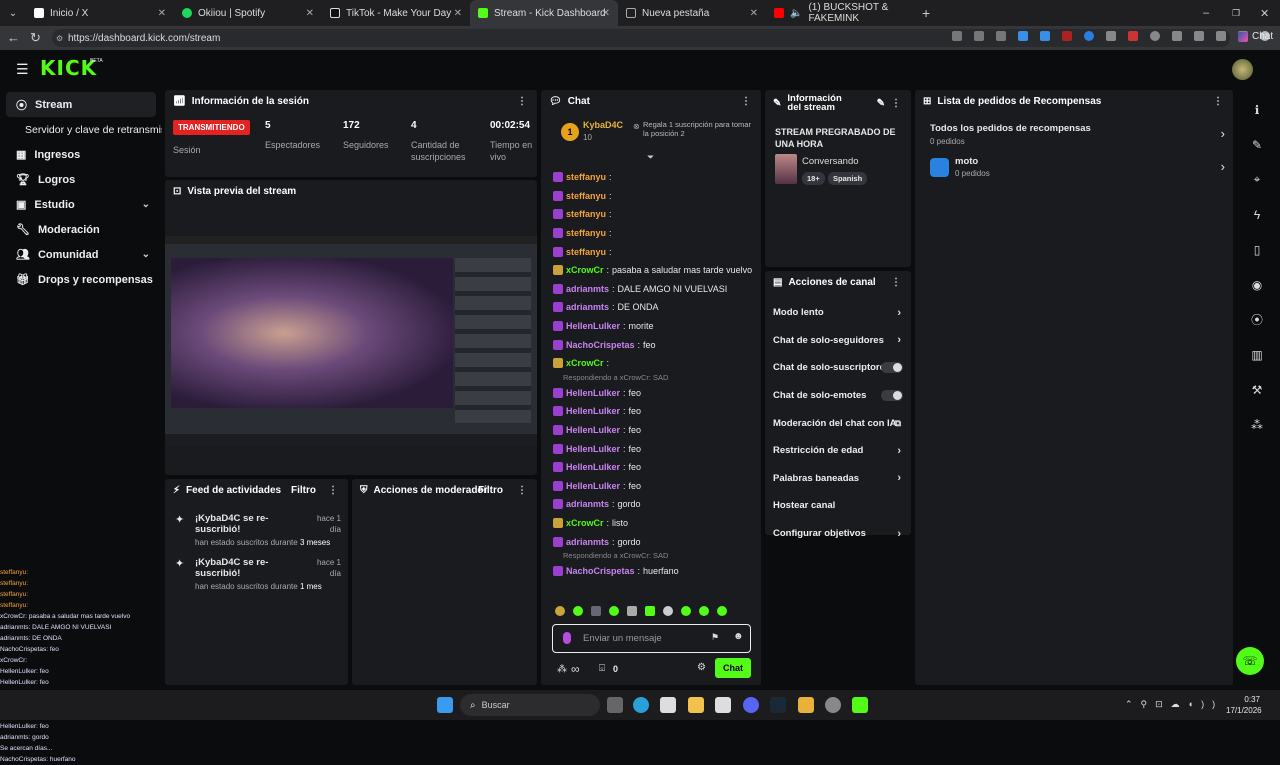 The height and width of the screenshot is (765, 1280). Describe the element at coordinates (1257, 249) in the screenshot. I see `document-icon: ▯` at that location.